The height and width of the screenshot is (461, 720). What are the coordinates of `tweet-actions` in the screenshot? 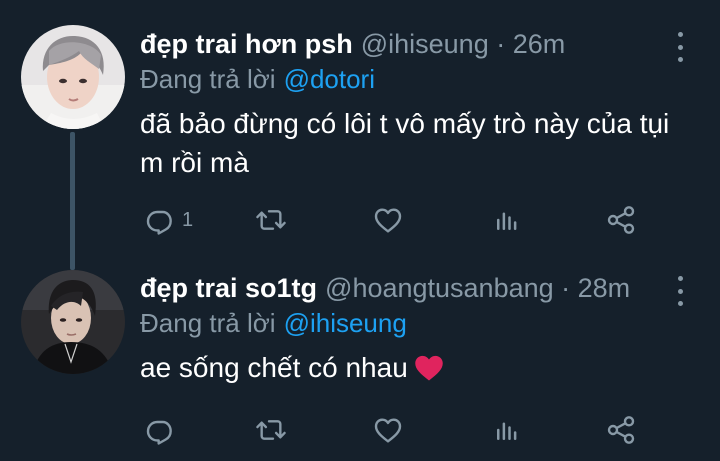 It's located at (390, 430).